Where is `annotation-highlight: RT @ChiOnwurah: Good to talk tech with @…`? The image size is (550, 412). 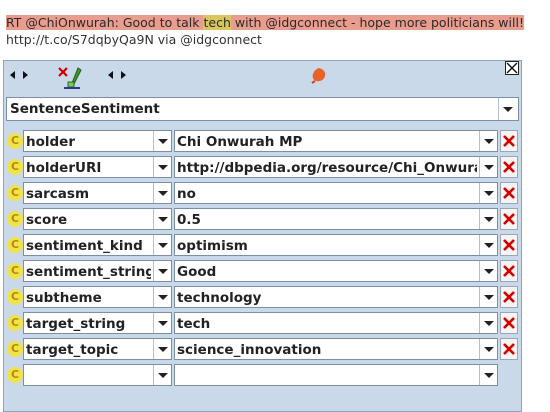 annotation-highlight: RT @ChiOnwurah: Good to talk tech with @… is located at coordinates (265, 22).